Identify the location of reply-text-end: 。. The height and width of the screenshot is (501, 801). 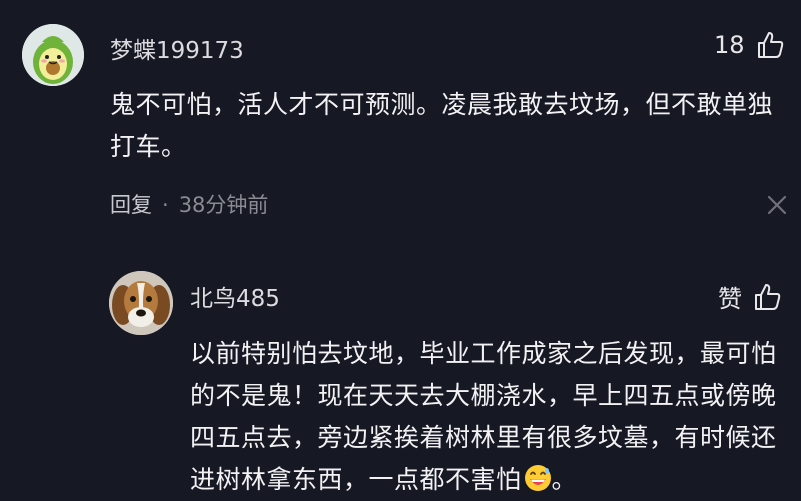
(564, 479).